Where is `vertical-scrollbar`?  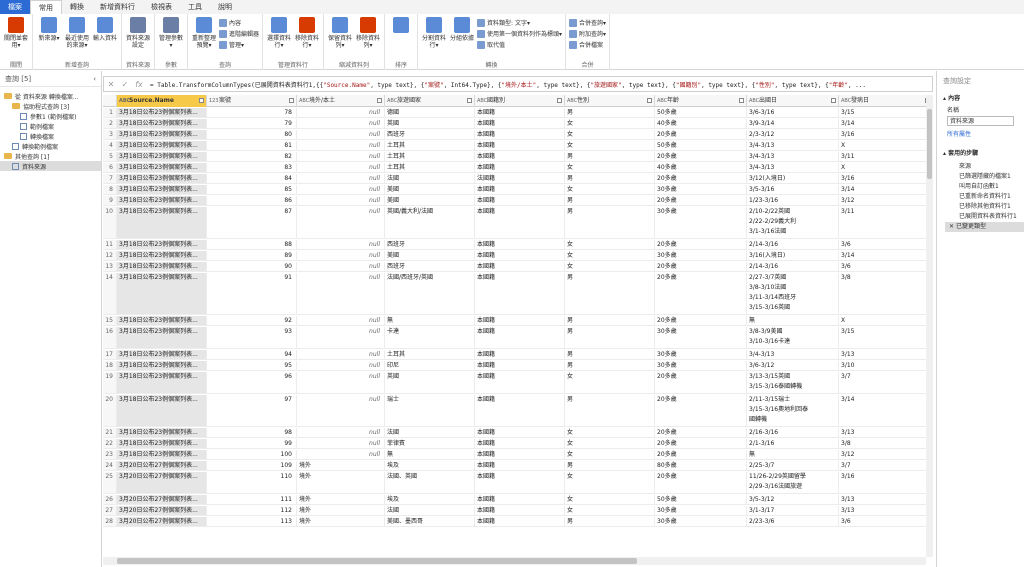 vertical-scrollbar is located at coordinates (929, 326).